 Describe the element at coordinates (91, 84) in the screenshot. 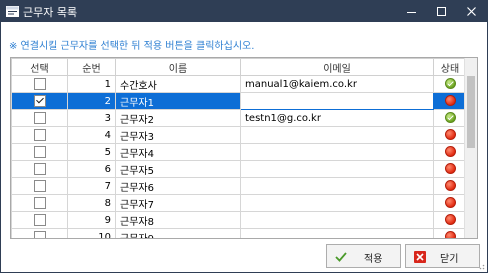

I see `number-cell: 1` at that location.